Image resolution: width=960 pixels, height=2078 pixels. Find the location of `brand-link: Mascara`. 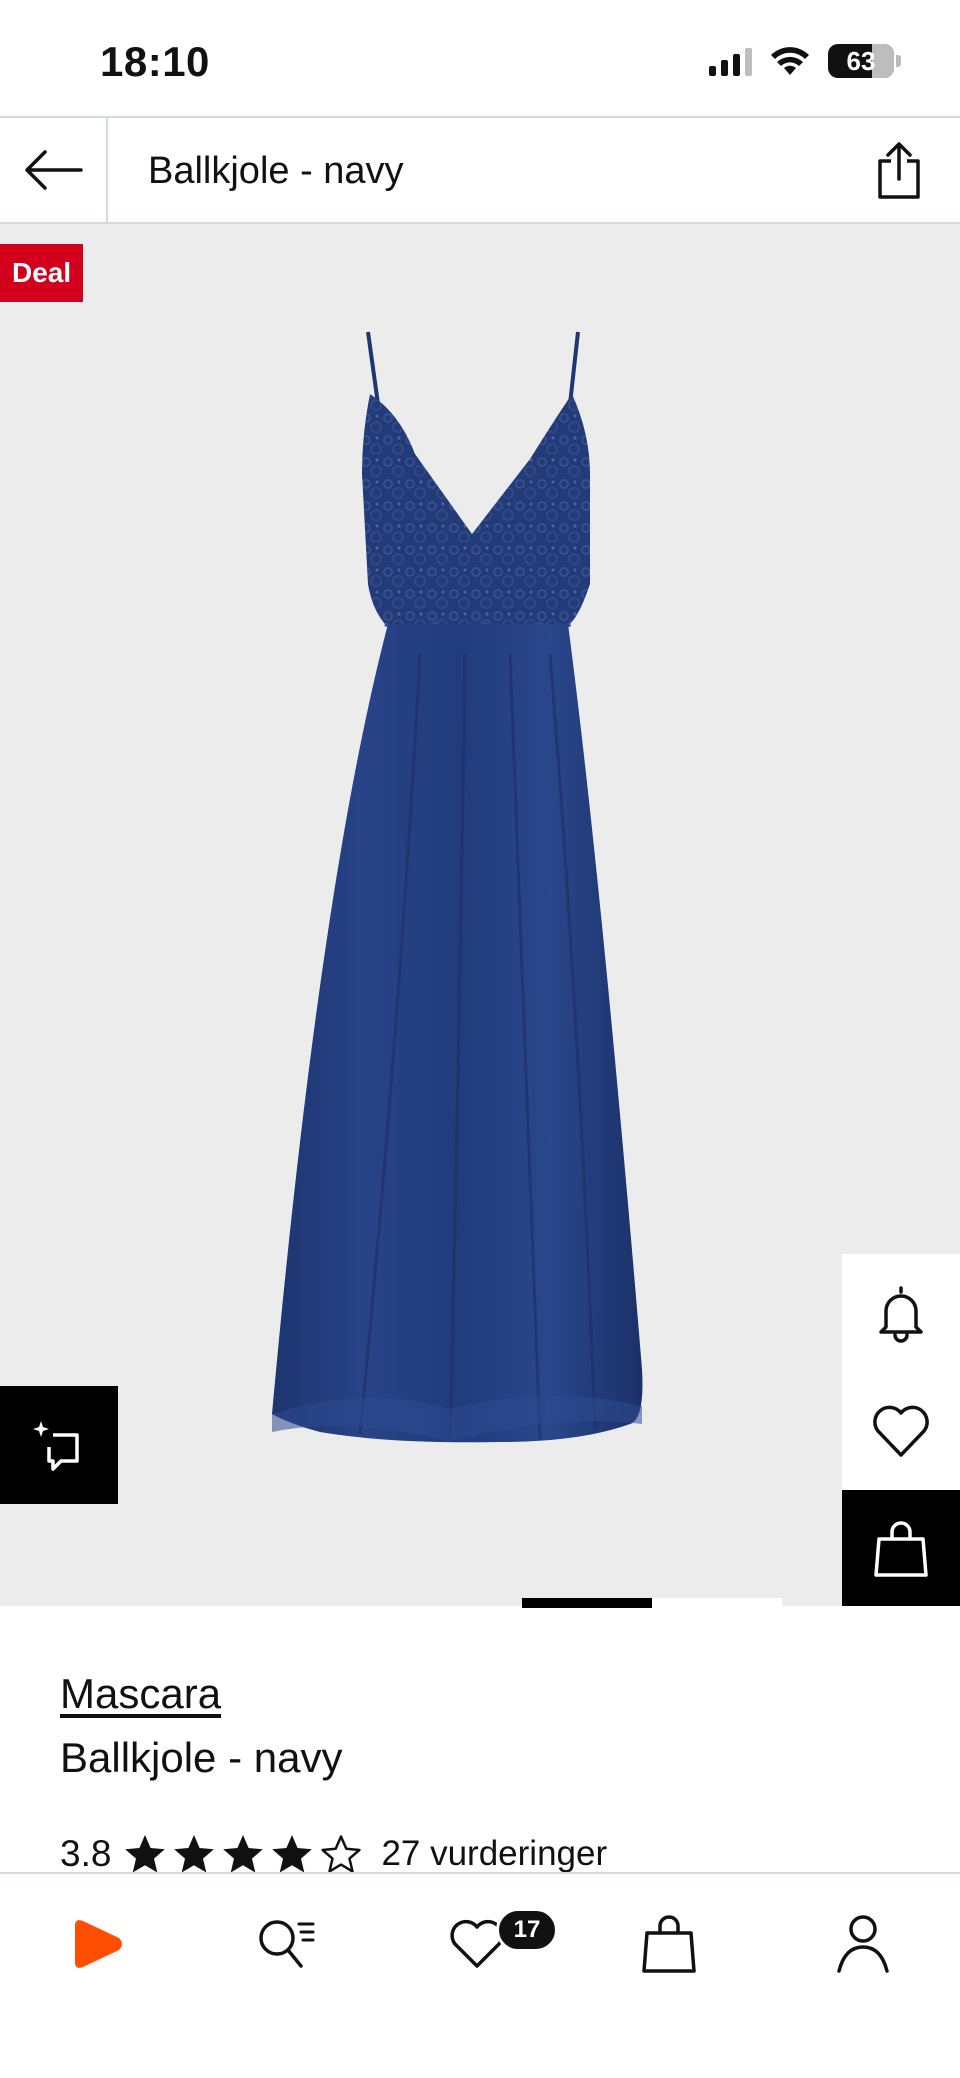

brand-link: Mascara is located at coordinates (140, 1694).